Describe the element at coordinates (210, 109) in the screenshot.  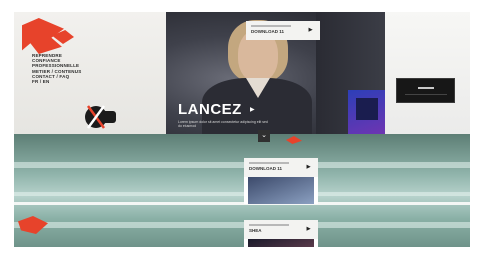
I see `hero-title: LANCEZ` at that location.